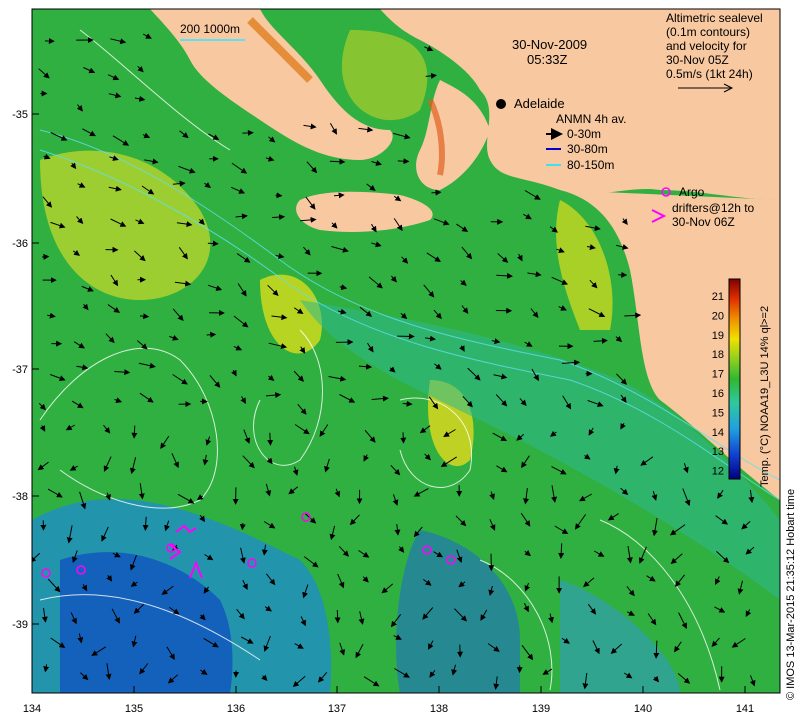  What do you see at coordinates (706, 46) in the screenshot?
I see `altimetry-line-3: and velocity for` at bounding box center [706, 46].